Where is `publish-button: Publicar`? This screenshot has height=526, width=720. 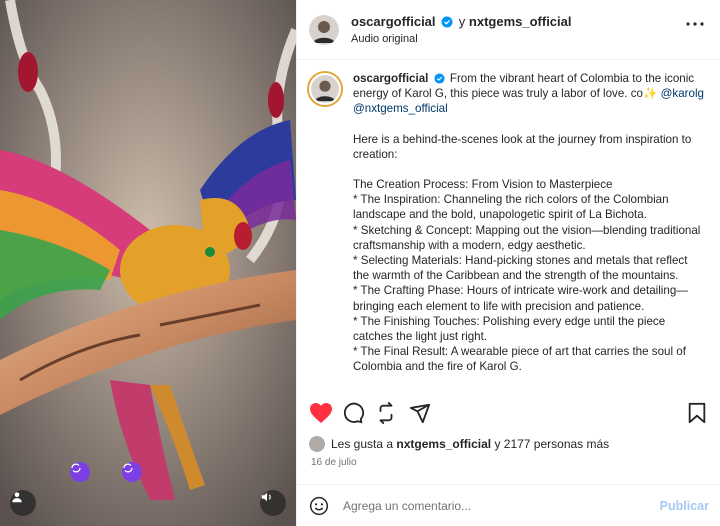 publish-button: Publicar is located at coordinates (684, 506).